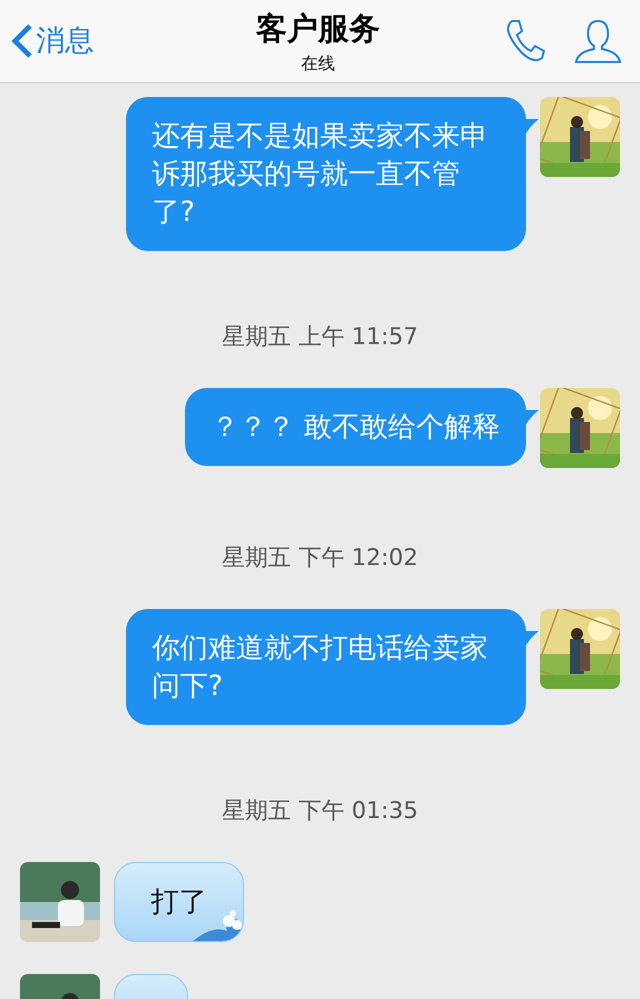 The width and height of the screenshot is (640, 999). Describe the element at coordinates (320, 558) in the screenshot. I see `timestamp: 星期五 下午 12:02` at that location.